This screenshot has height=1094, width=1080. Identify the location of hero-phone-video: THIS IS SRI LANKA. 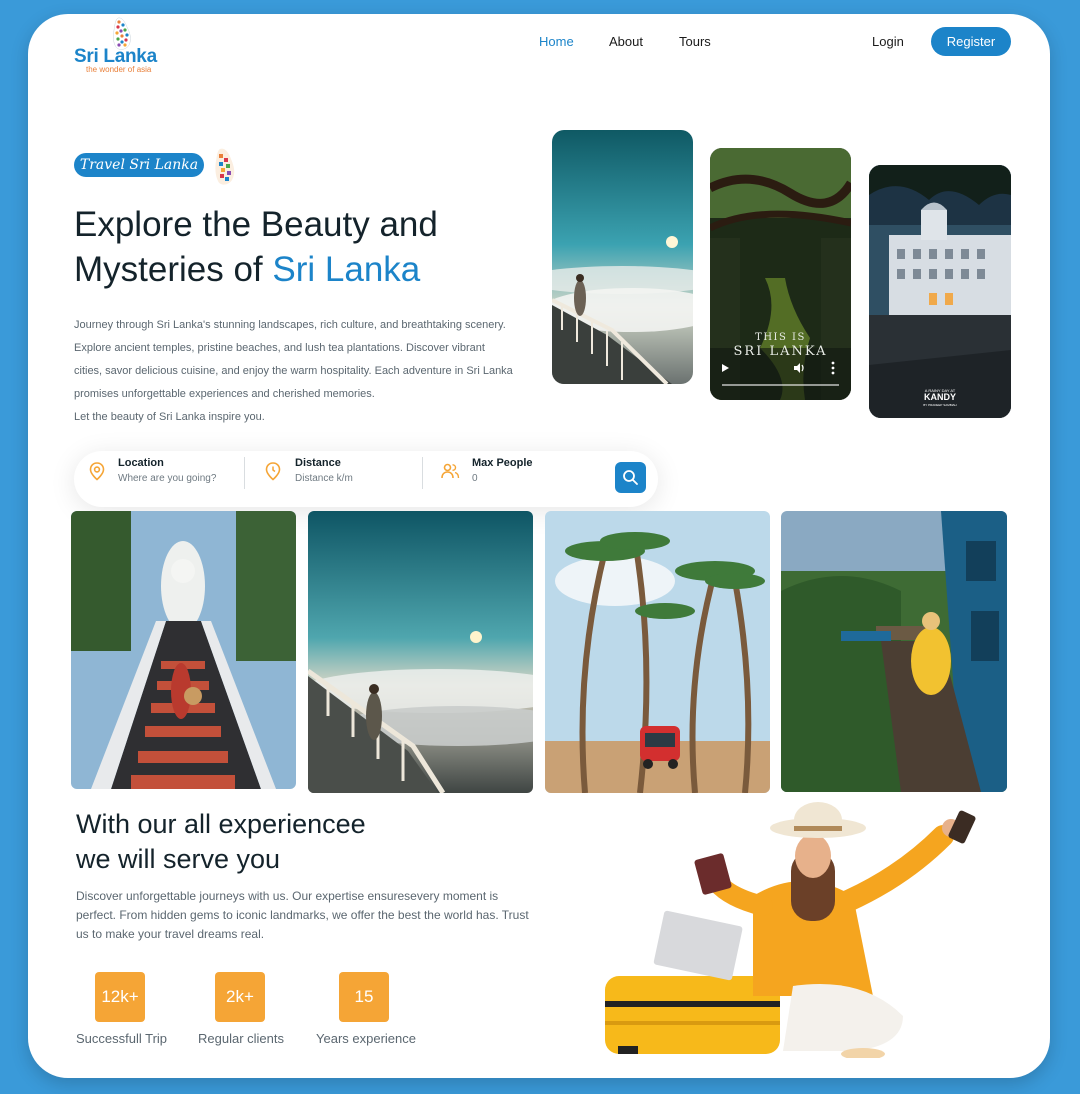
(780, 274).